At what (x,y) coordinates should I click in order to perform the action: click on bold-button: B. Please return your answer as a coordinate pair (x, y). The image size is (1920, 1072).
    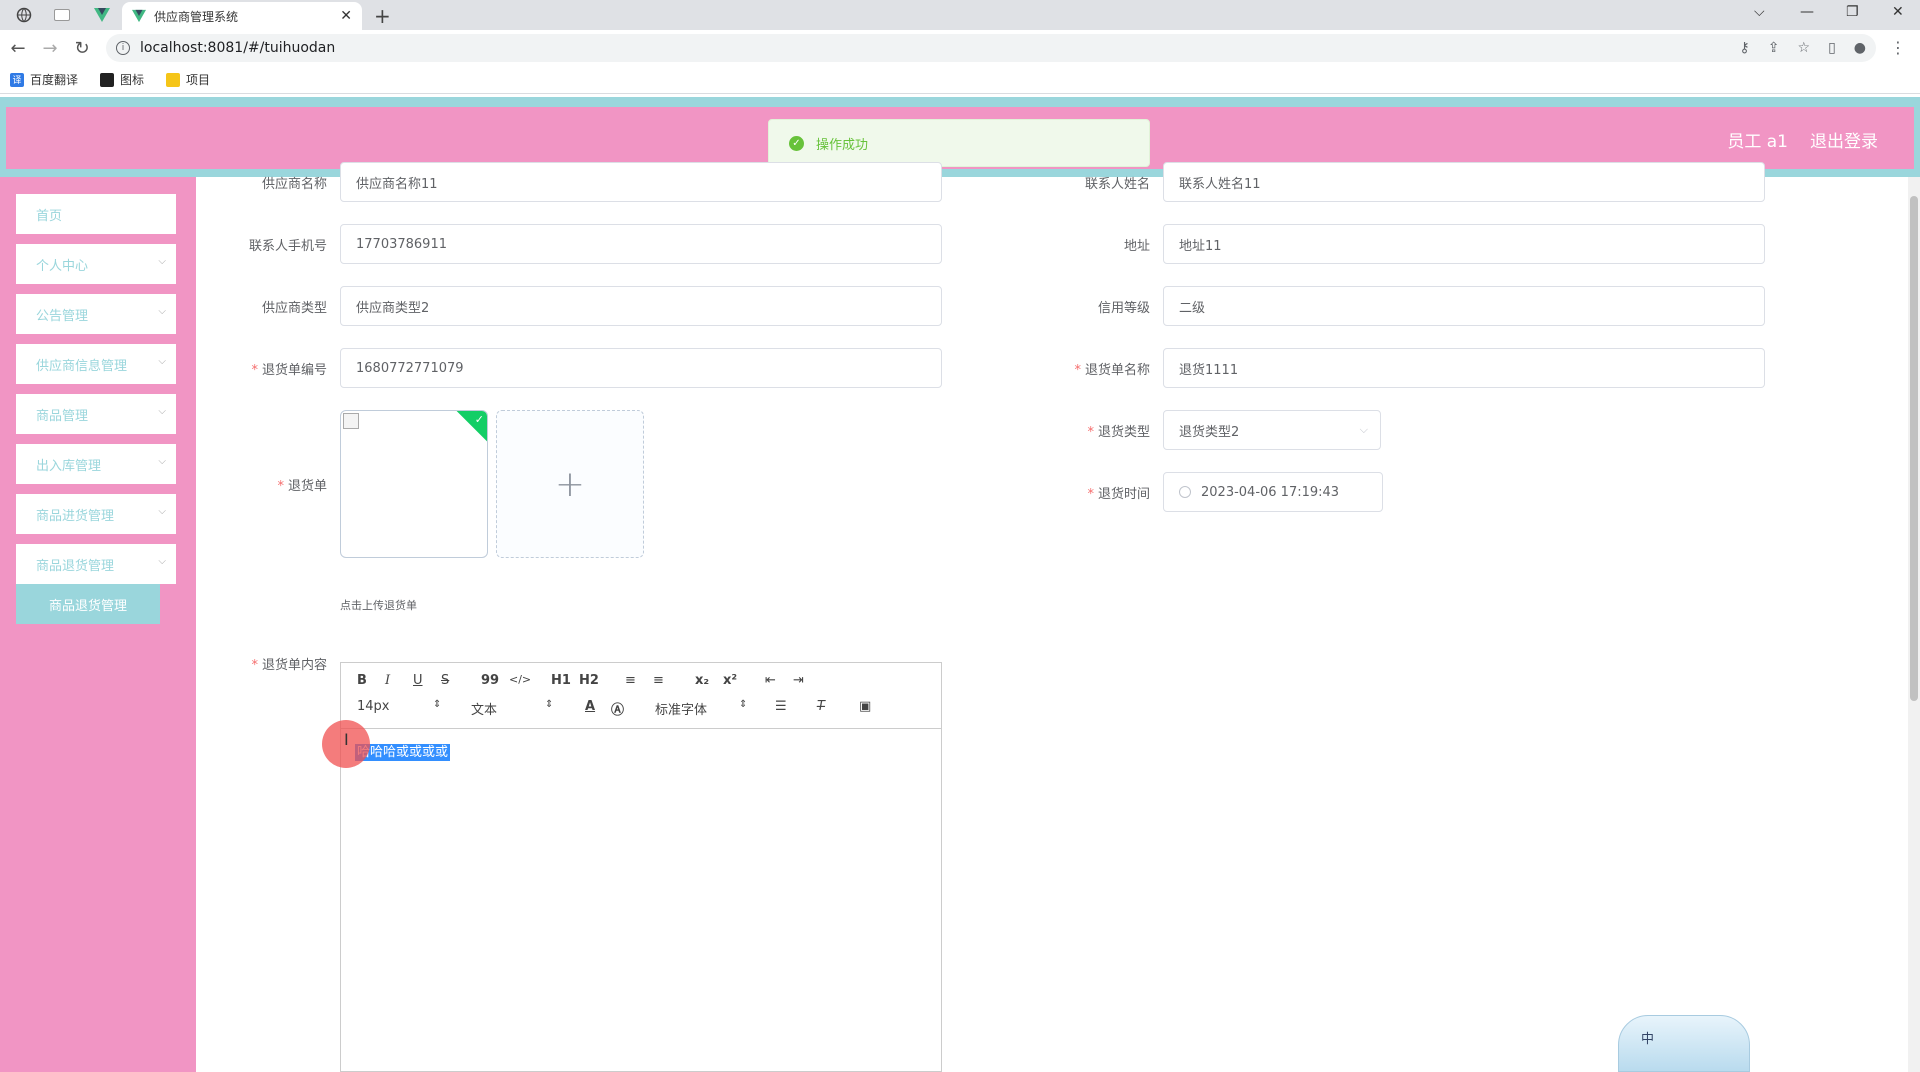
    Looking at the image, I should click on (362, 680).